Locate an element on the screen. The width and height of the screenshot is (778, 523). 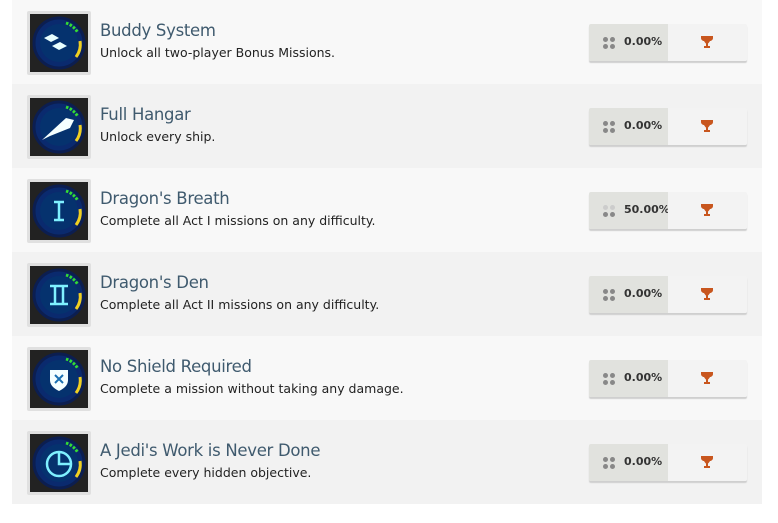
achievement-title: Buddy System is located at coordinates (158, 30).